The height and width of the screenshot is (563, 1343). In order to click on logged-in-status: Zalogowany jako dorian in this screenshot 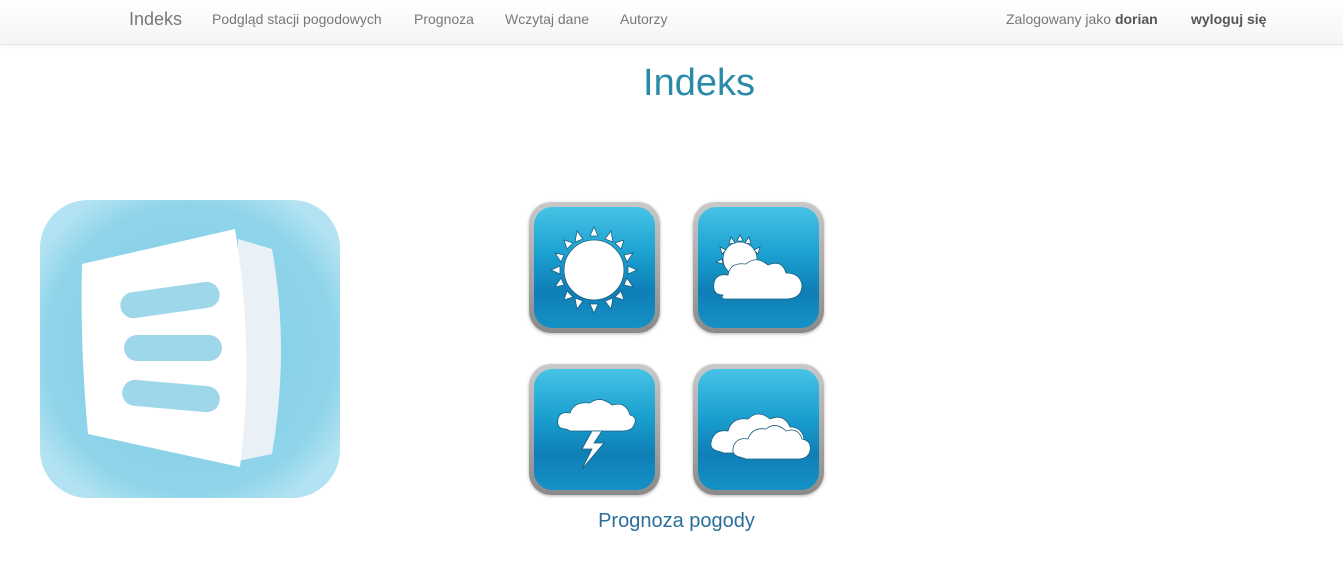, I will do `click(1082, 19)`.